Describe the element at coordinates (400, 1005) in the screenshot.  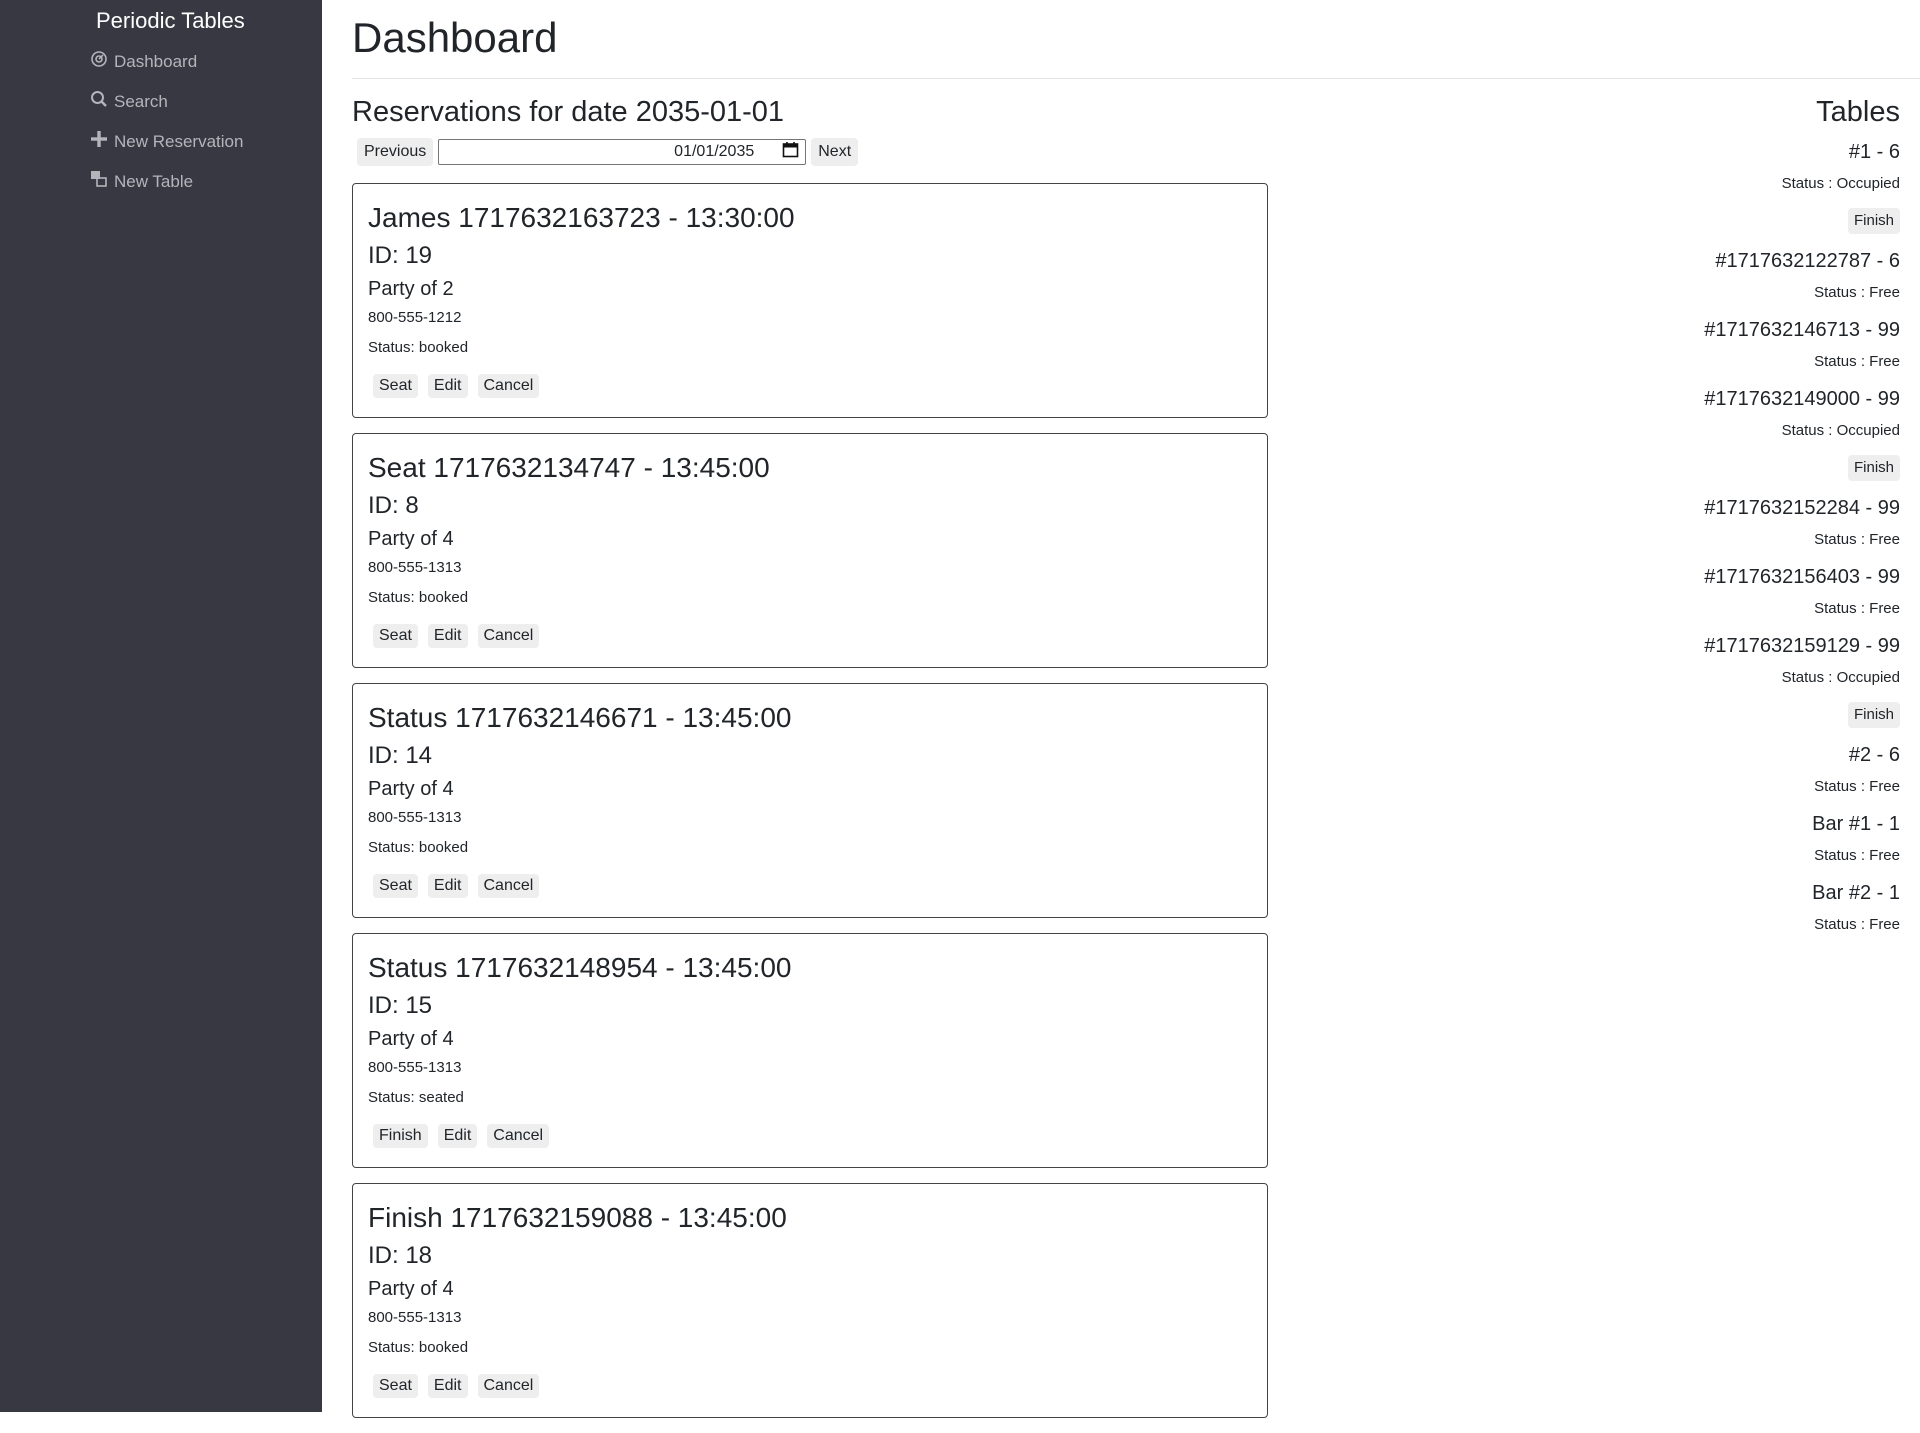
I see `reservation-id: ID: 15` at that location.